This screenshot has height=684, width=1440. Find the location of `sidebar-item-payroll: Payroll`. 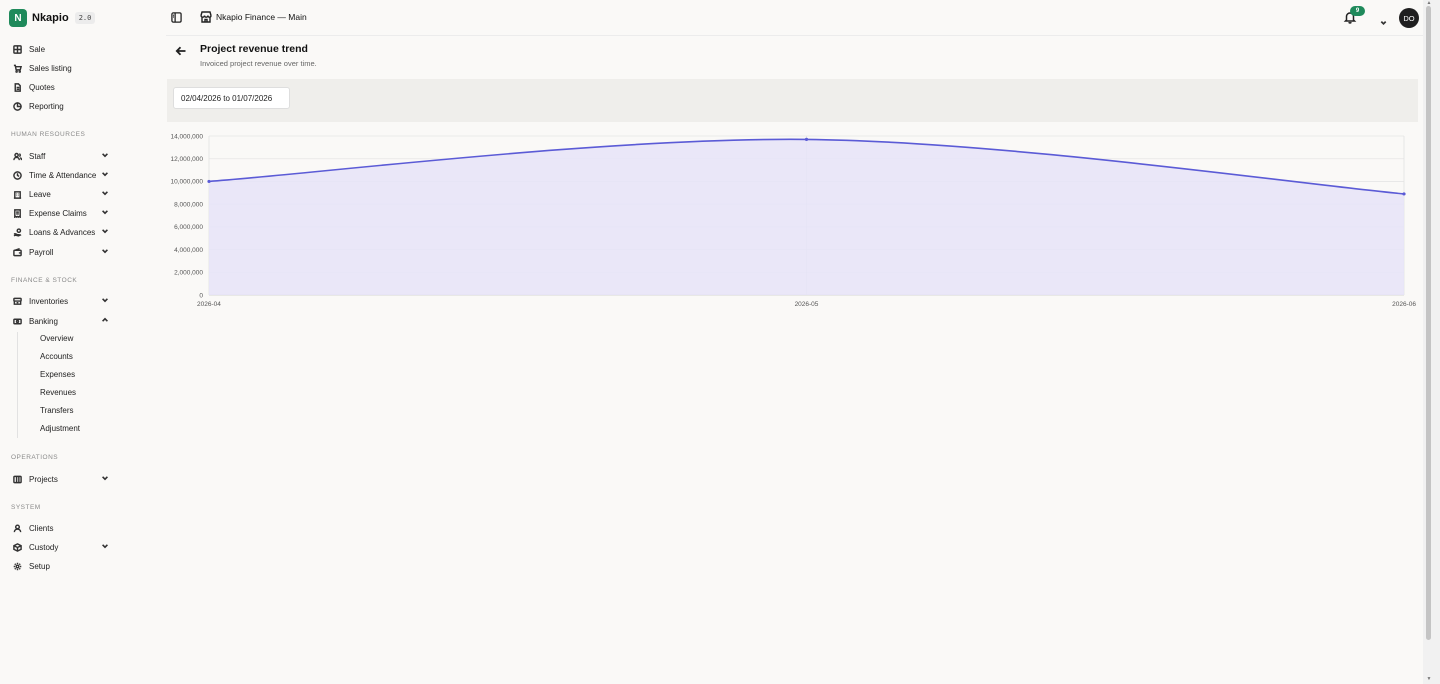

sidebar-item-payroll: Payroll is located at coordinates (61, 252).